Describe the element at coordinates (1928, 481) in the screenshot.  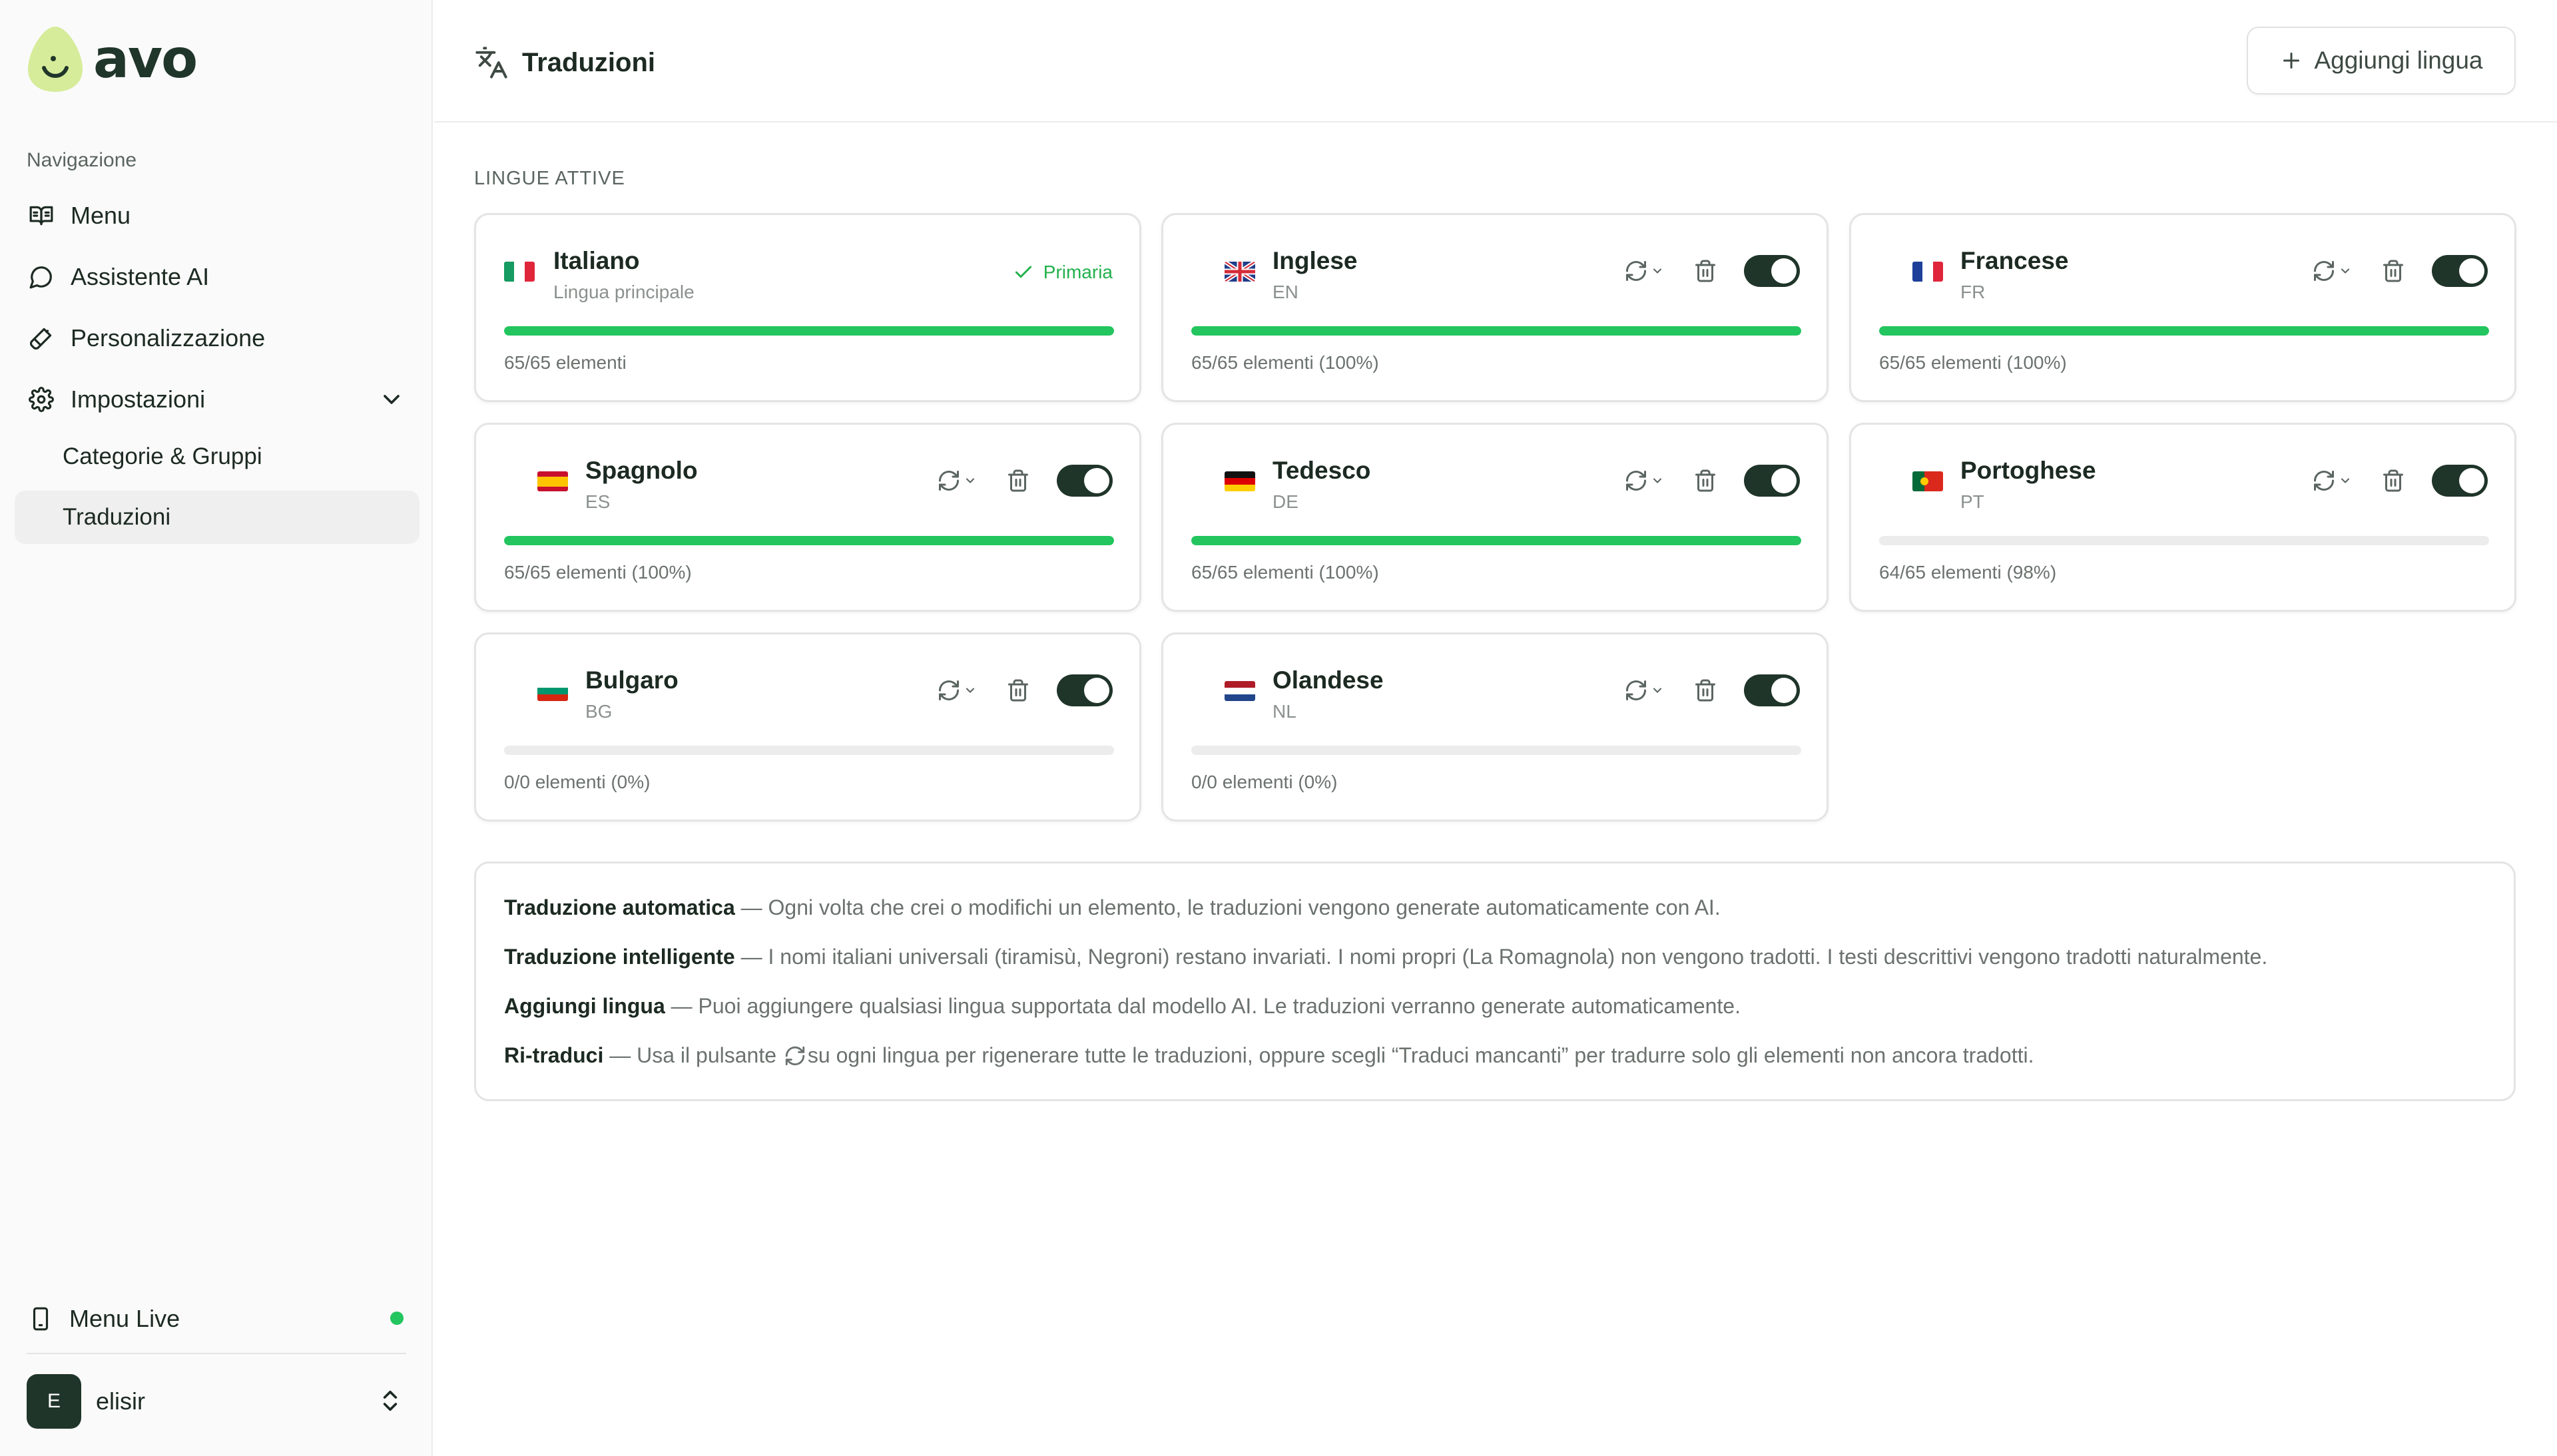
I see `flag-icon-pt` at that location.